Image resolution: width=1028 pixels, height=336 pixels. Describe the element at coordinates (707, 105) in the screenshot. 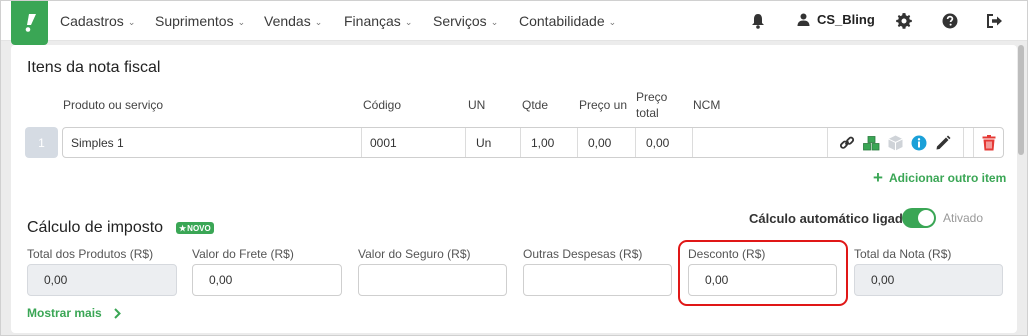

I see `column-ncm: NCM` at that location.